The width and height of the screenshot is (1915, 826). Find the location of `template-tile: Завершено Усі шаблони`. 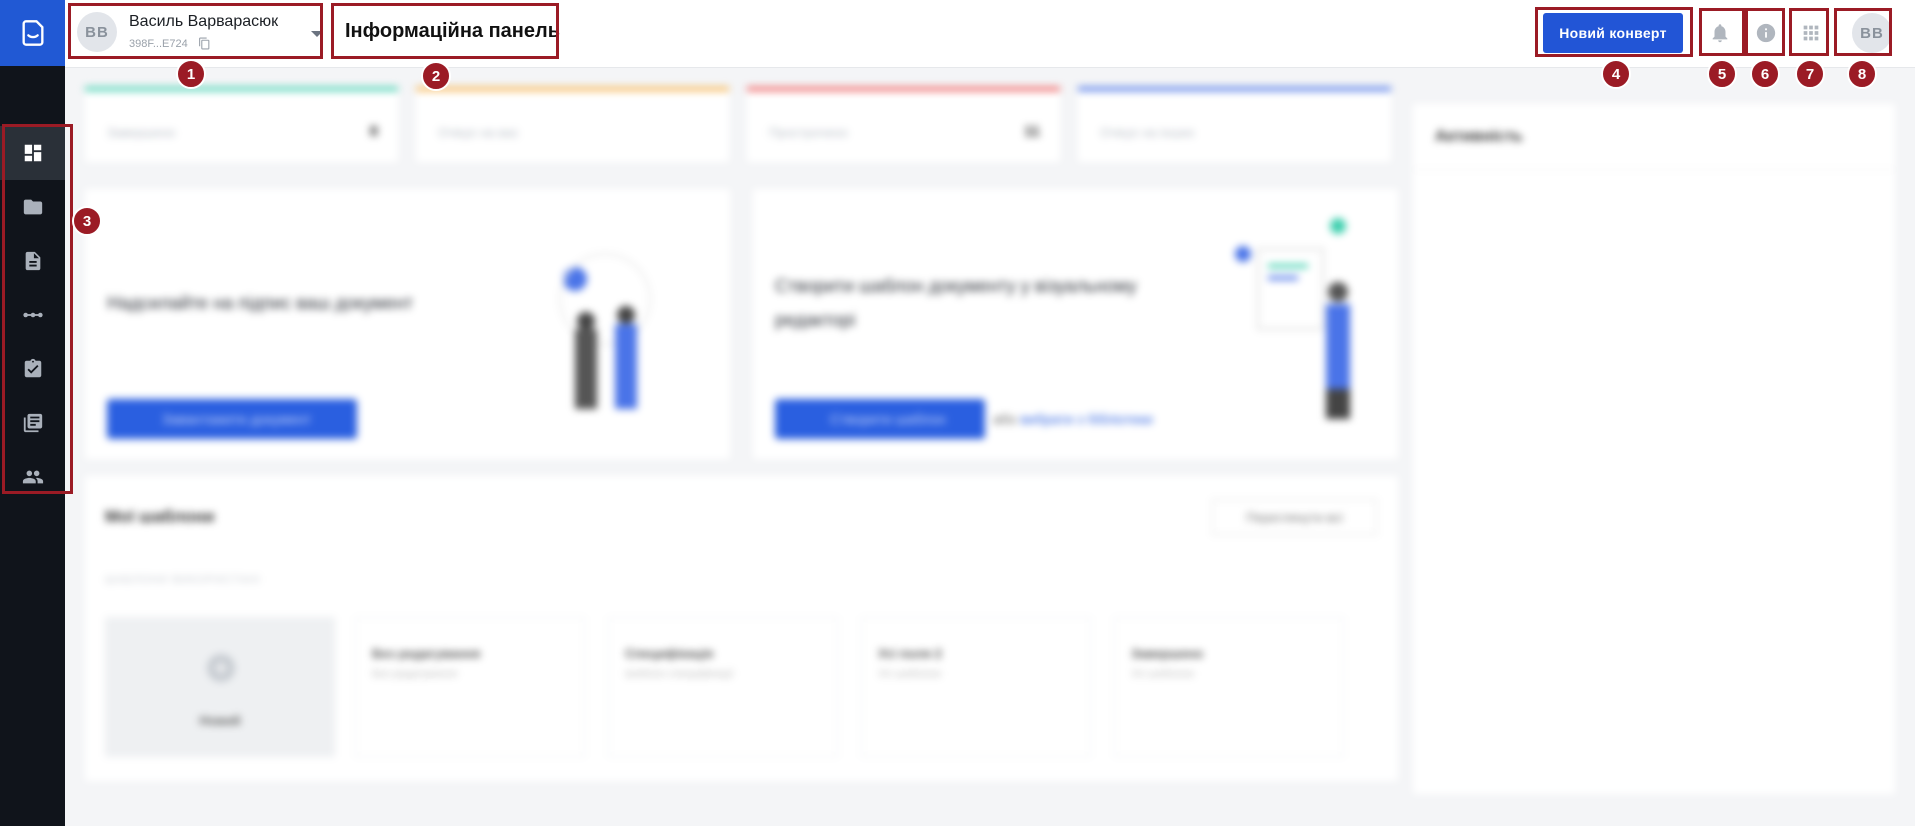

template-tile: Завершено Усі шаблони is located at coordinates (1229, 687).